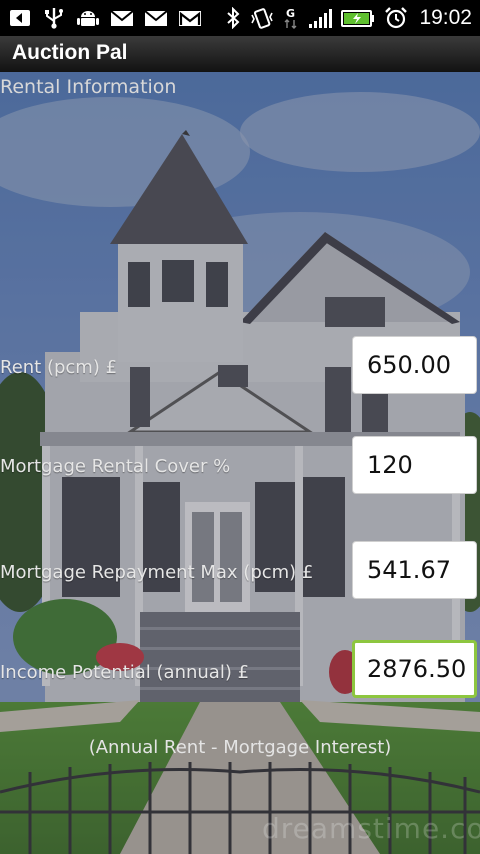 This screenshot has height=854, width=480. What do you see at coordinates (240, 747) in the screenshot?
I see `income-footnote: (Annual Rent - Mortgage Interest)` at bounding box center [240, 747].